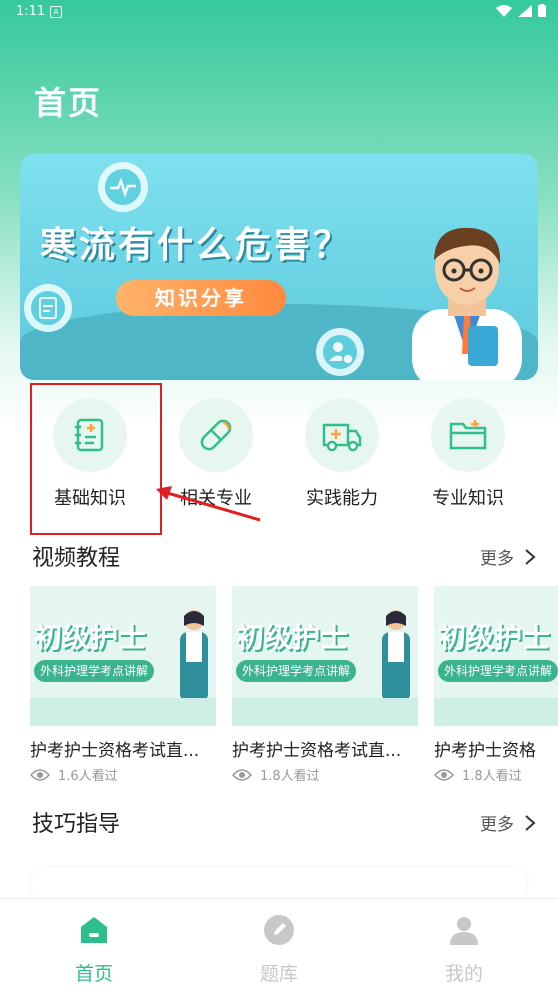 The image size is (558, 993). What do you see at coordinates (467, 303) in the screenshot?
I see `doctor-illustration` at bounding box center [467, 303].